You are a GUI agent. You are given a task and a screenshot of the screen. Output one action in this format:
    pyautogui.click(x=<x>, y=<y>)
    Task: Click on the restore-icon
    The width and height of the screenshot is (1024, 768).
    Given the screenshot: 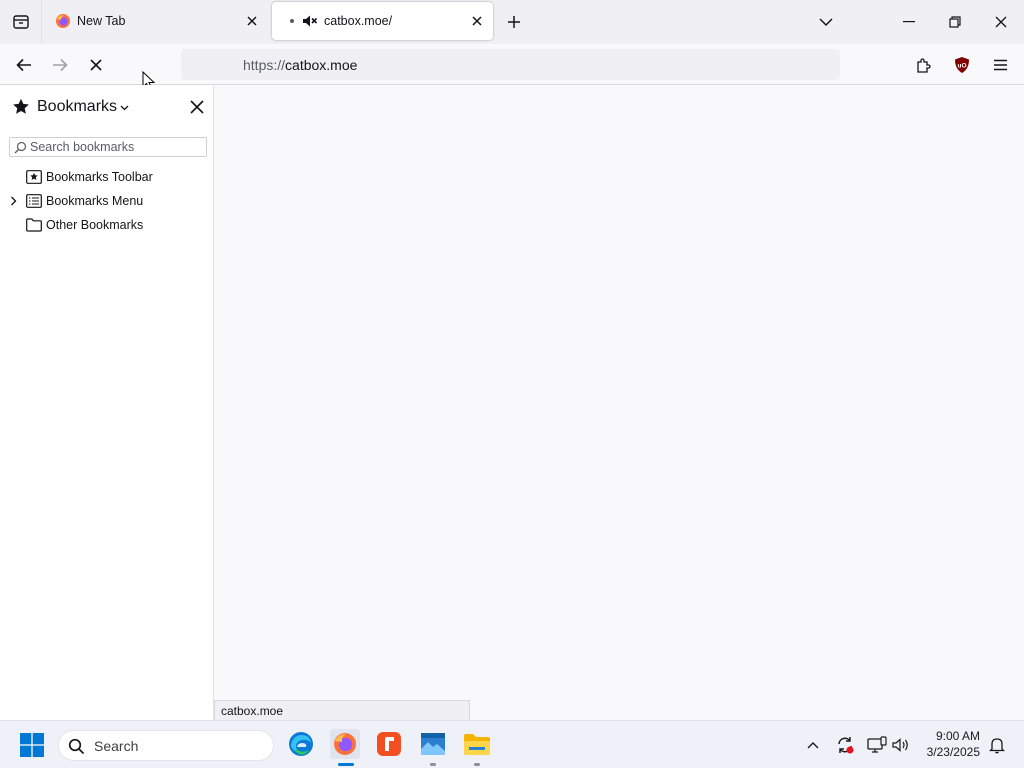 What is the action you would take?
    pyautogui.click(x=955, y=22)
    